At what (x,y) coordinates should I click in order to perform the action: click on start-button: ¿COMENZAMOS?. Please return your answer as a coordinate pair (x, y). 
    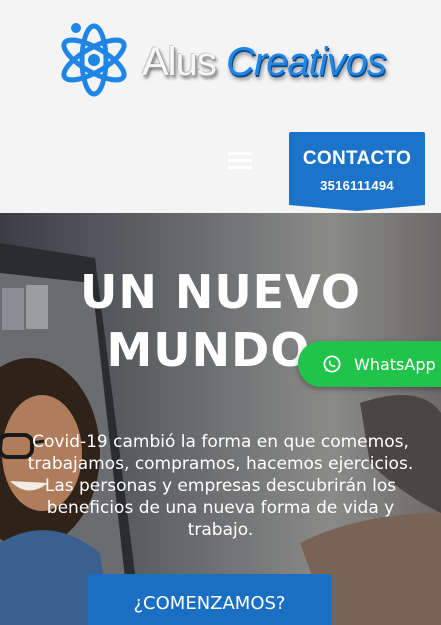
    Looking at the image, I should click on (209, 599).